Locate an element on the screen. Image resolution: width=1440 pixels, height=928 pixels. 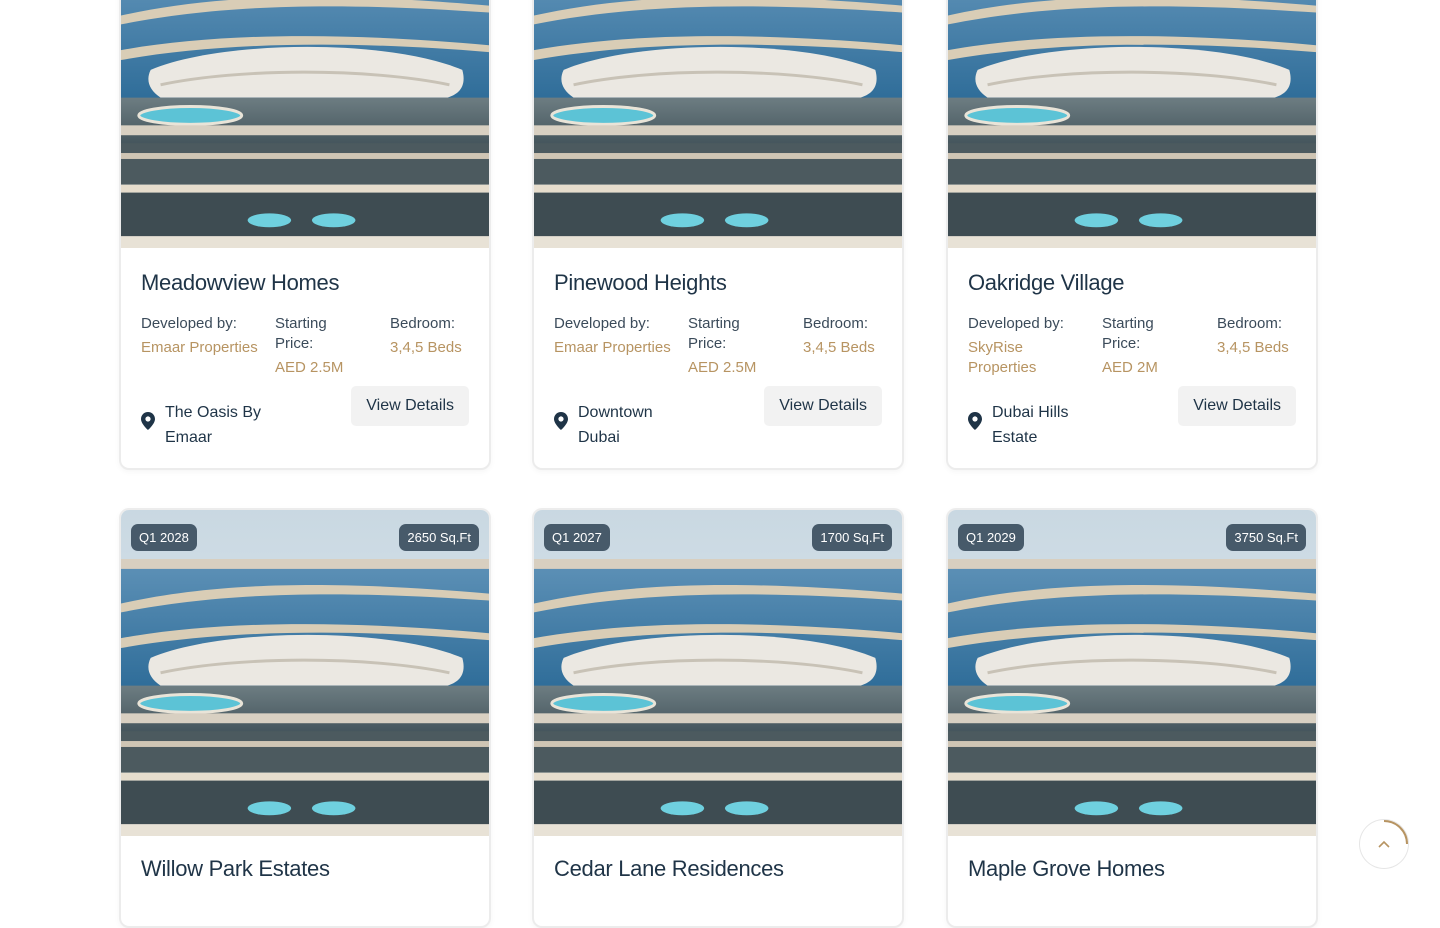
property-title: Pinewood Heights is located at coordinates (640, 282).